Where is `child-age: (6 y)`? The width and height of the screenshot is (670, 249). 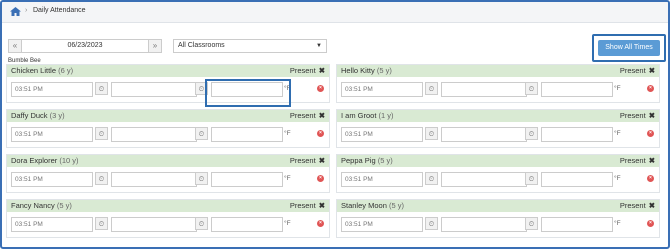
child-age: (6 y) is located at coordinates (66, 70).